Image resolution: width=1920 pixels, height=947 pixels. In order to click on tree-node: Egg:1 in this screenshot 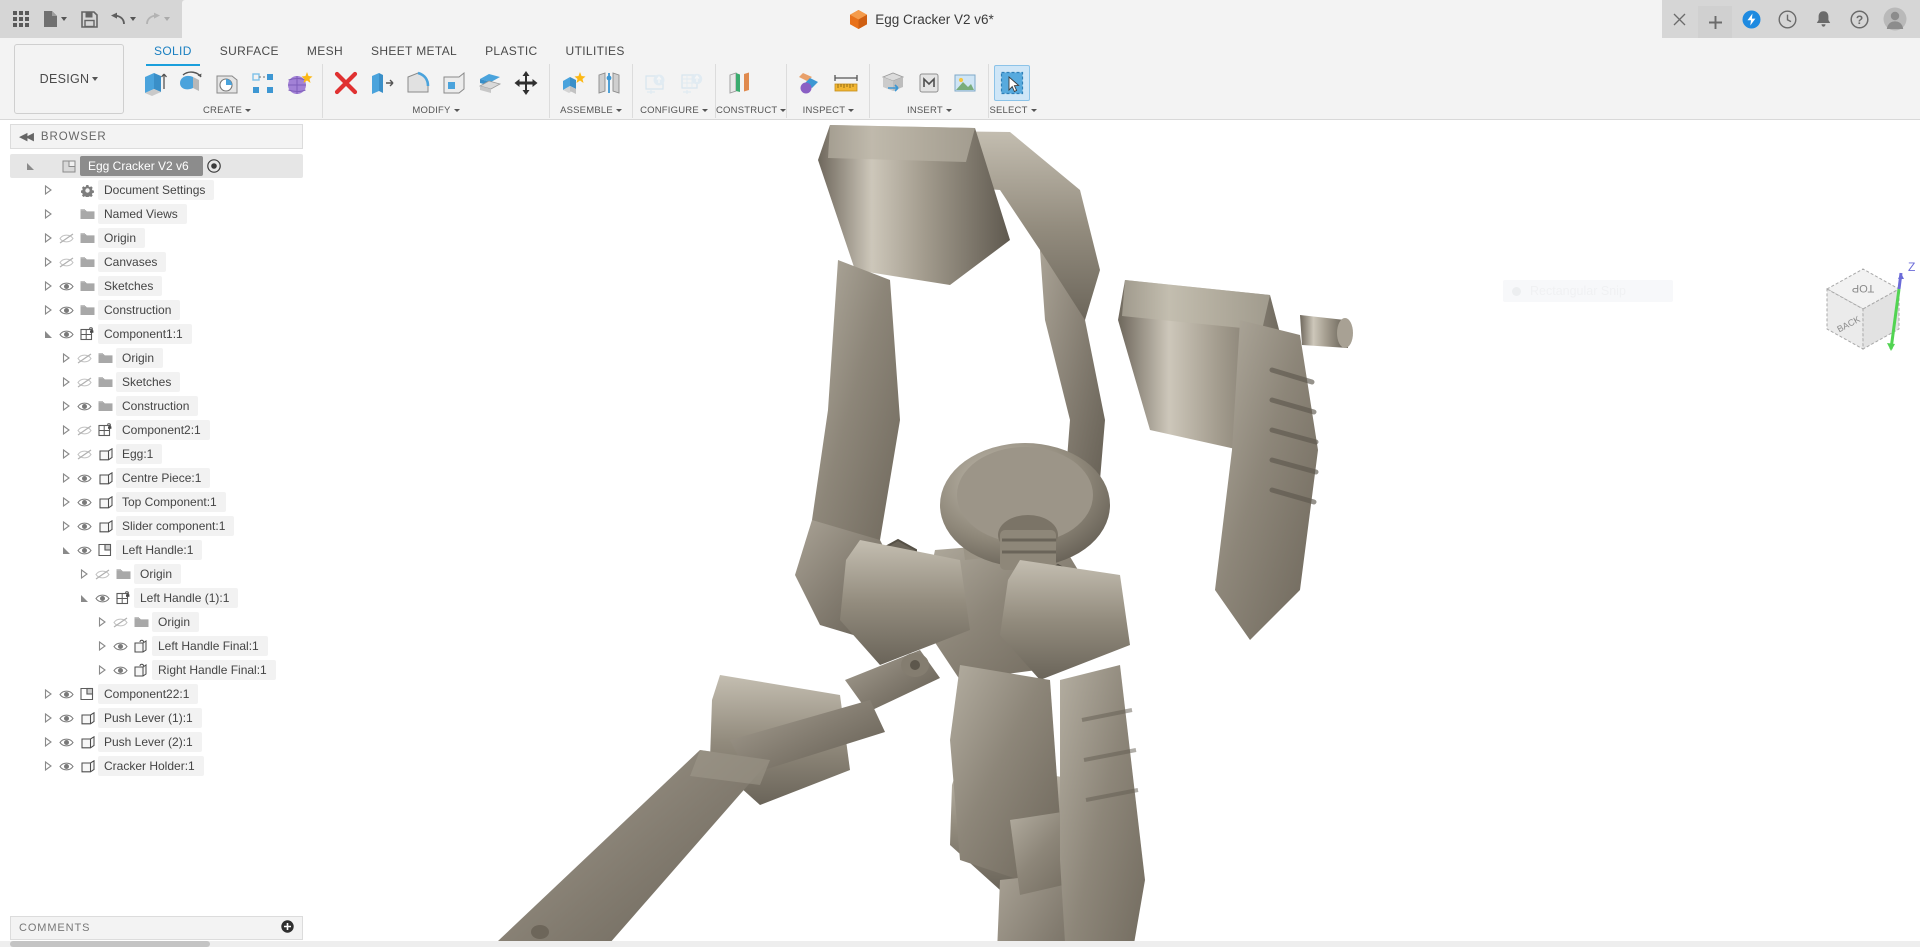, I will do `click(156, 454)`.